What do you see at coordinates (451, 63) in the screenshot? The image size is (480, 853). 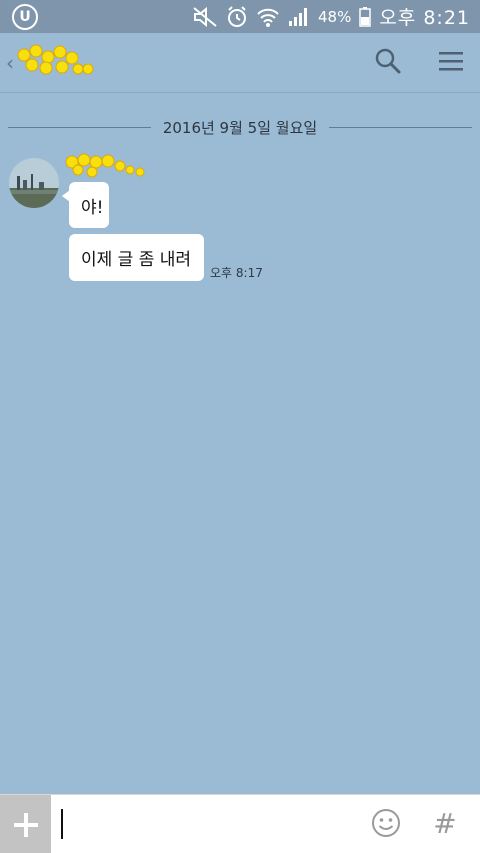 I see `menu-icon` at bounding box center [451, 63].